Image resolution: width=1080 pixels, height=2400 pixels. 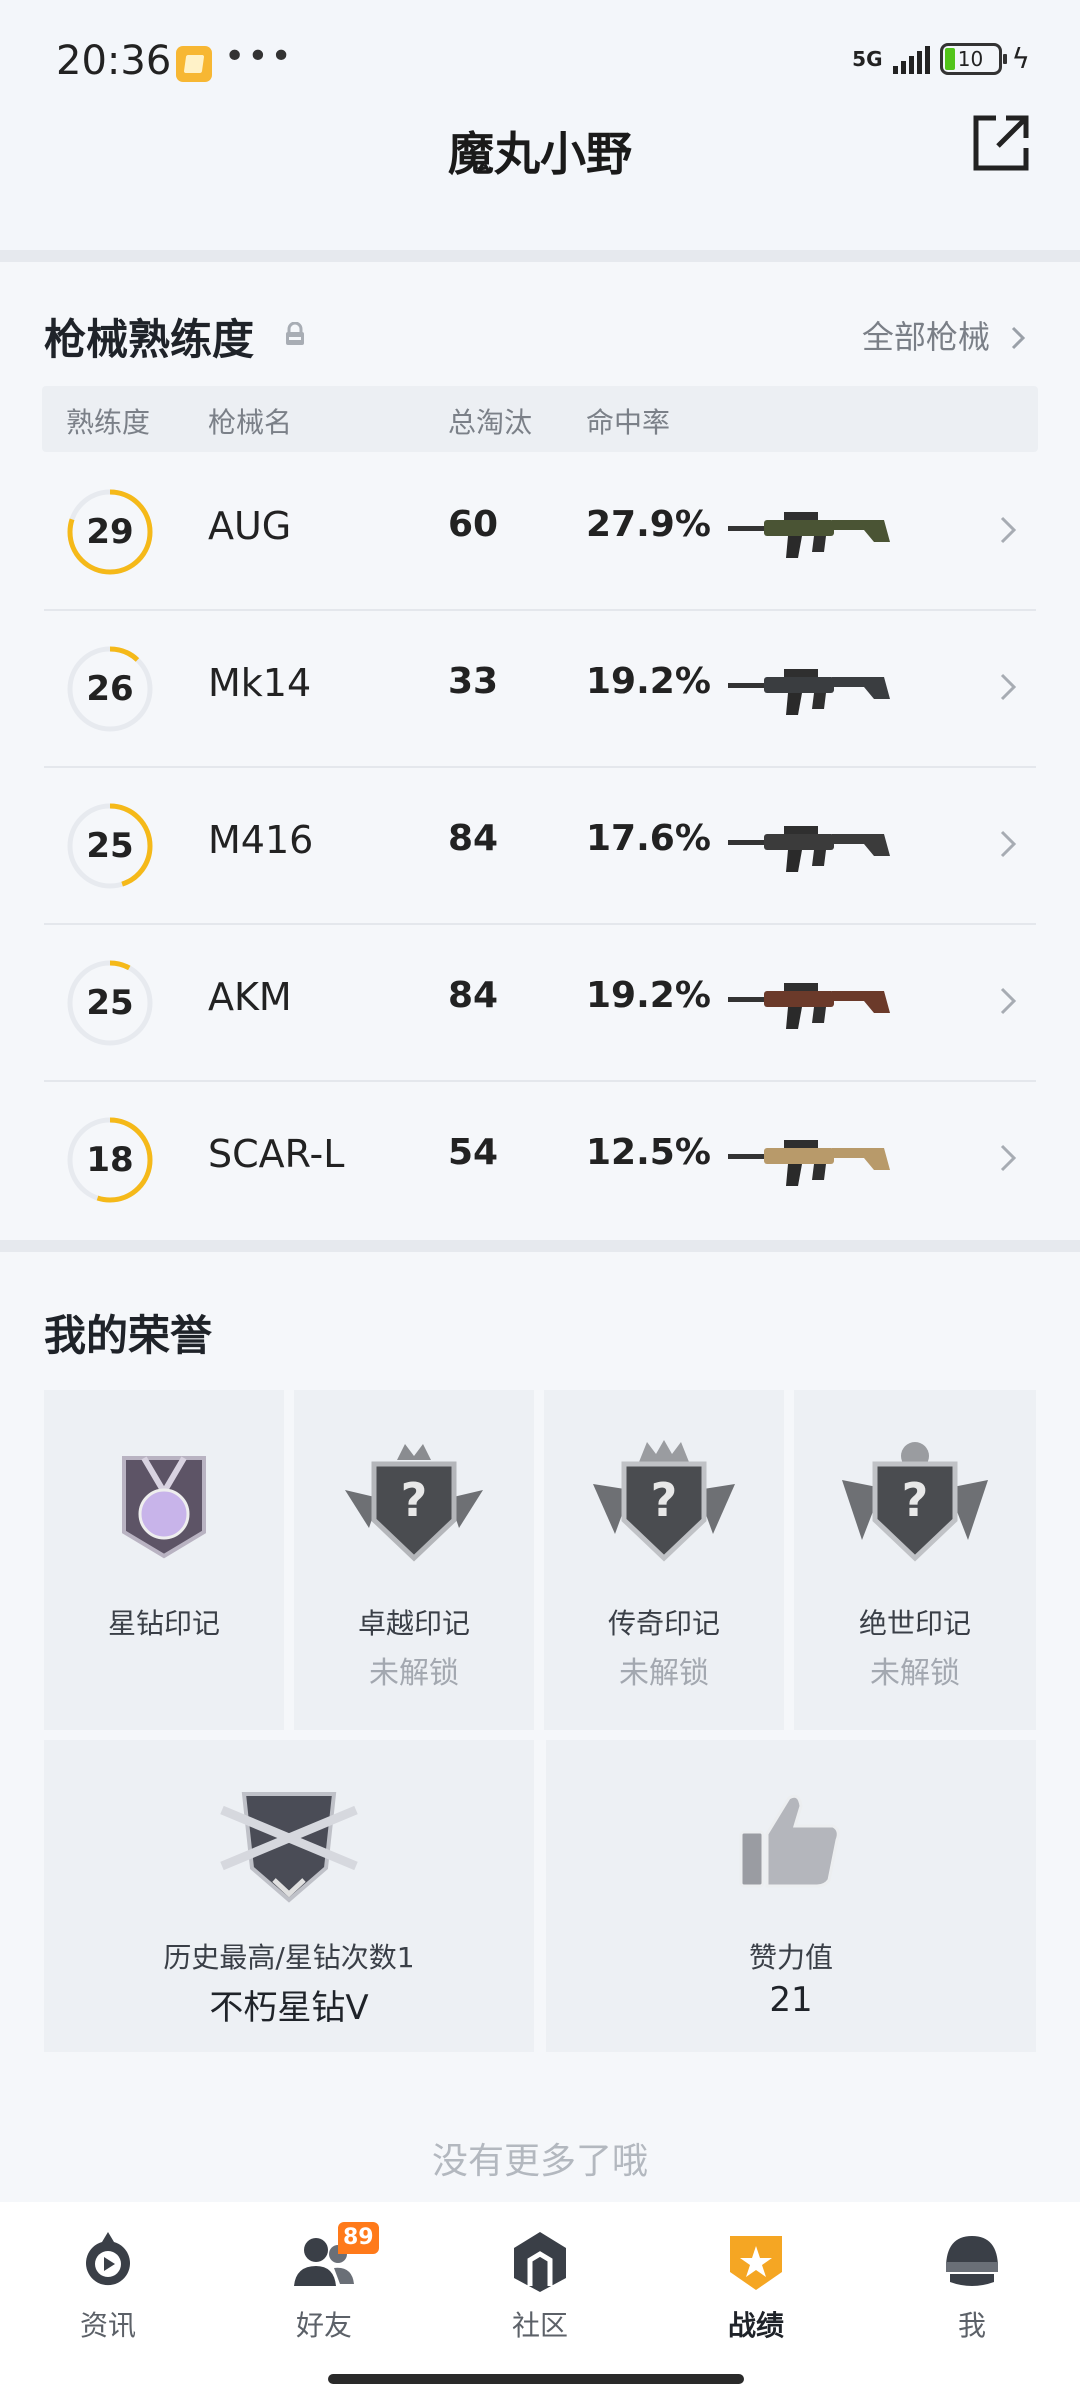 I want to click on proficiency-level: 26, so click(x=110, y=689).